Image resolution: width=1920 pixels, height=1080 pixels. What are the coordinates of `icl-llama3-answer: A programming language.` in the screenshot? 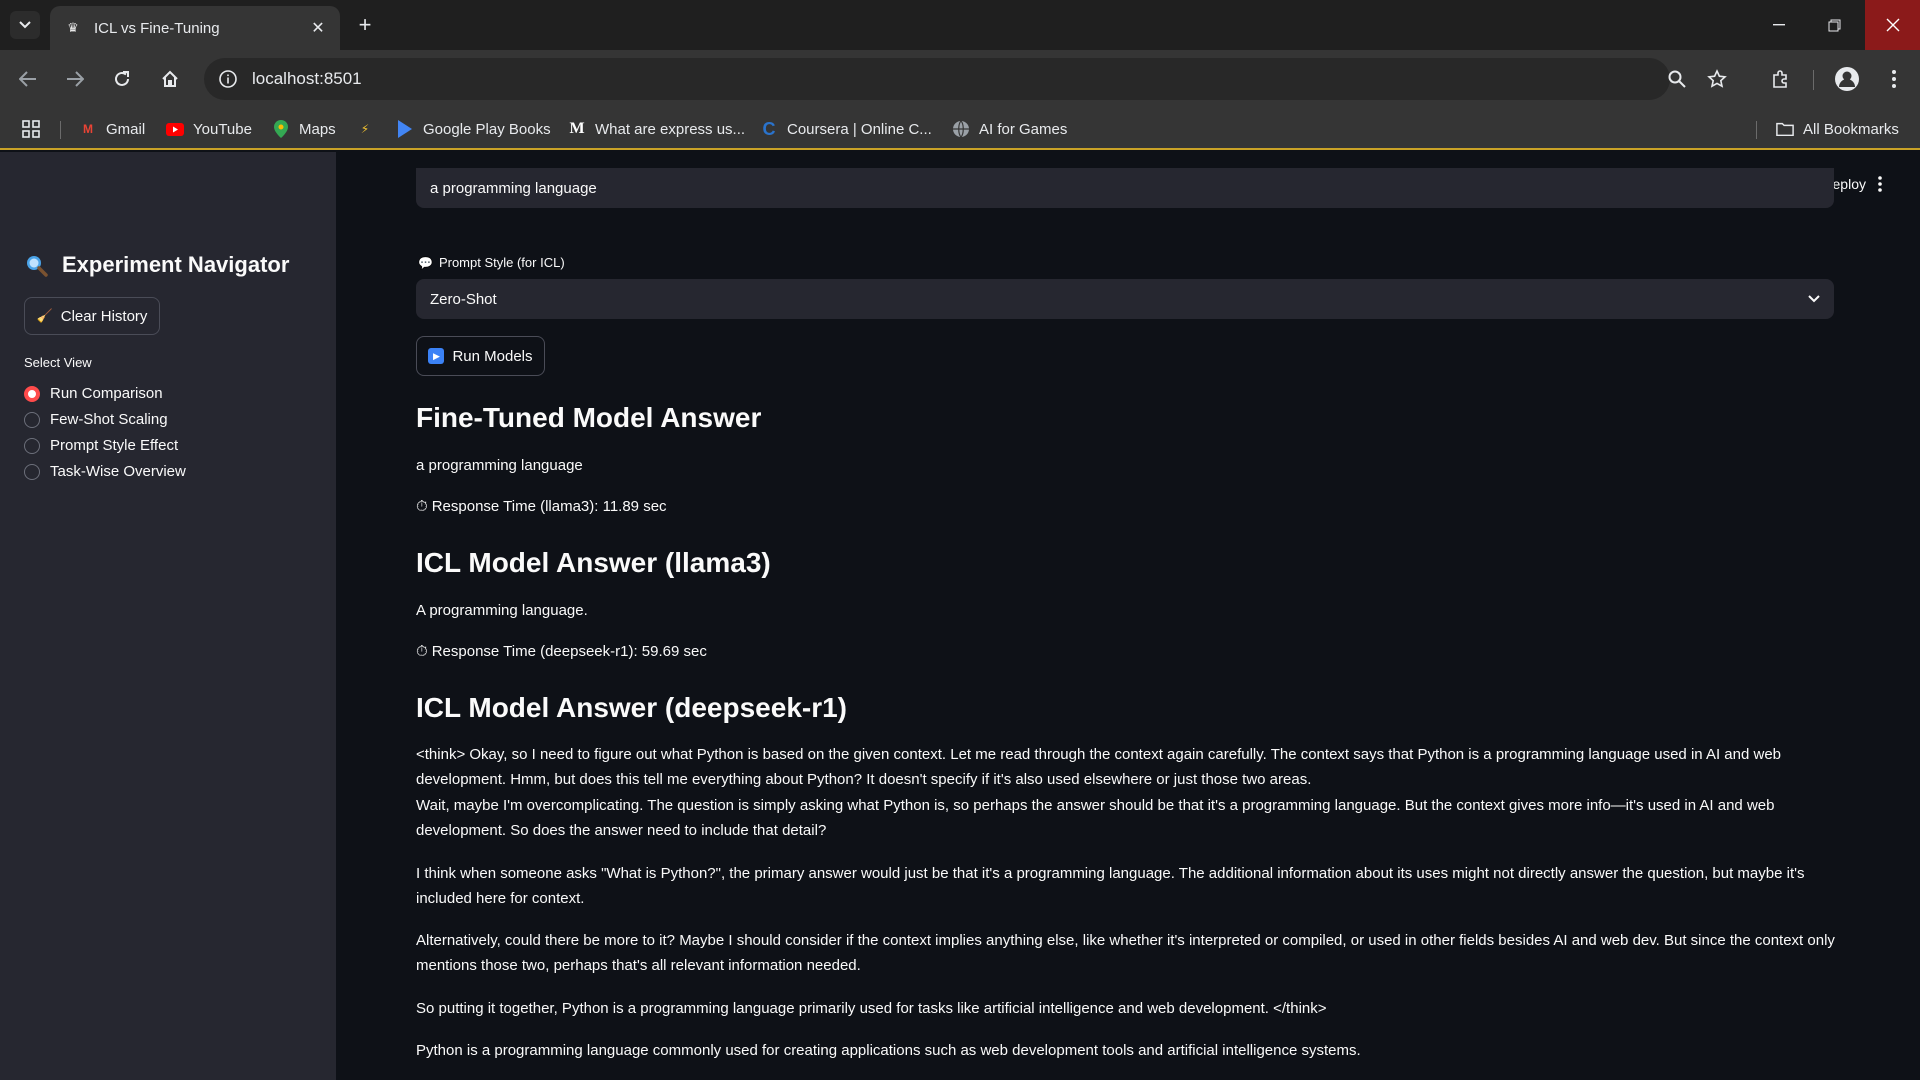 It's located at (502, 610).